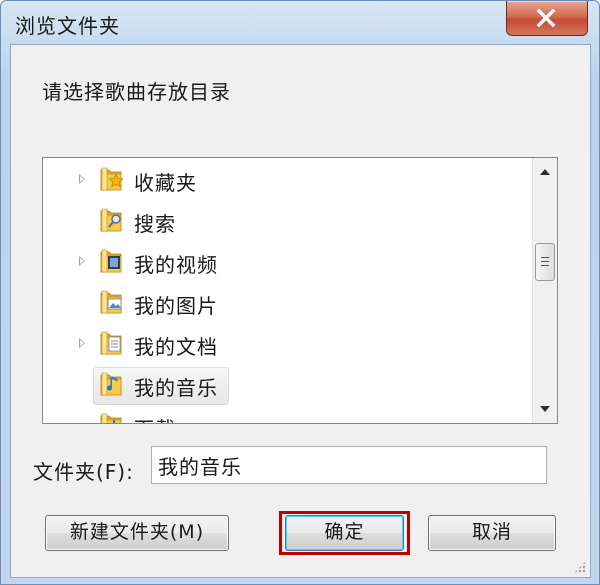 This screenshot has height=585, width=600. What do you see at coordinates (283, 386) in the screenshot?
I see `tree-item: 我的音乐` at bounding box center [283, 386].